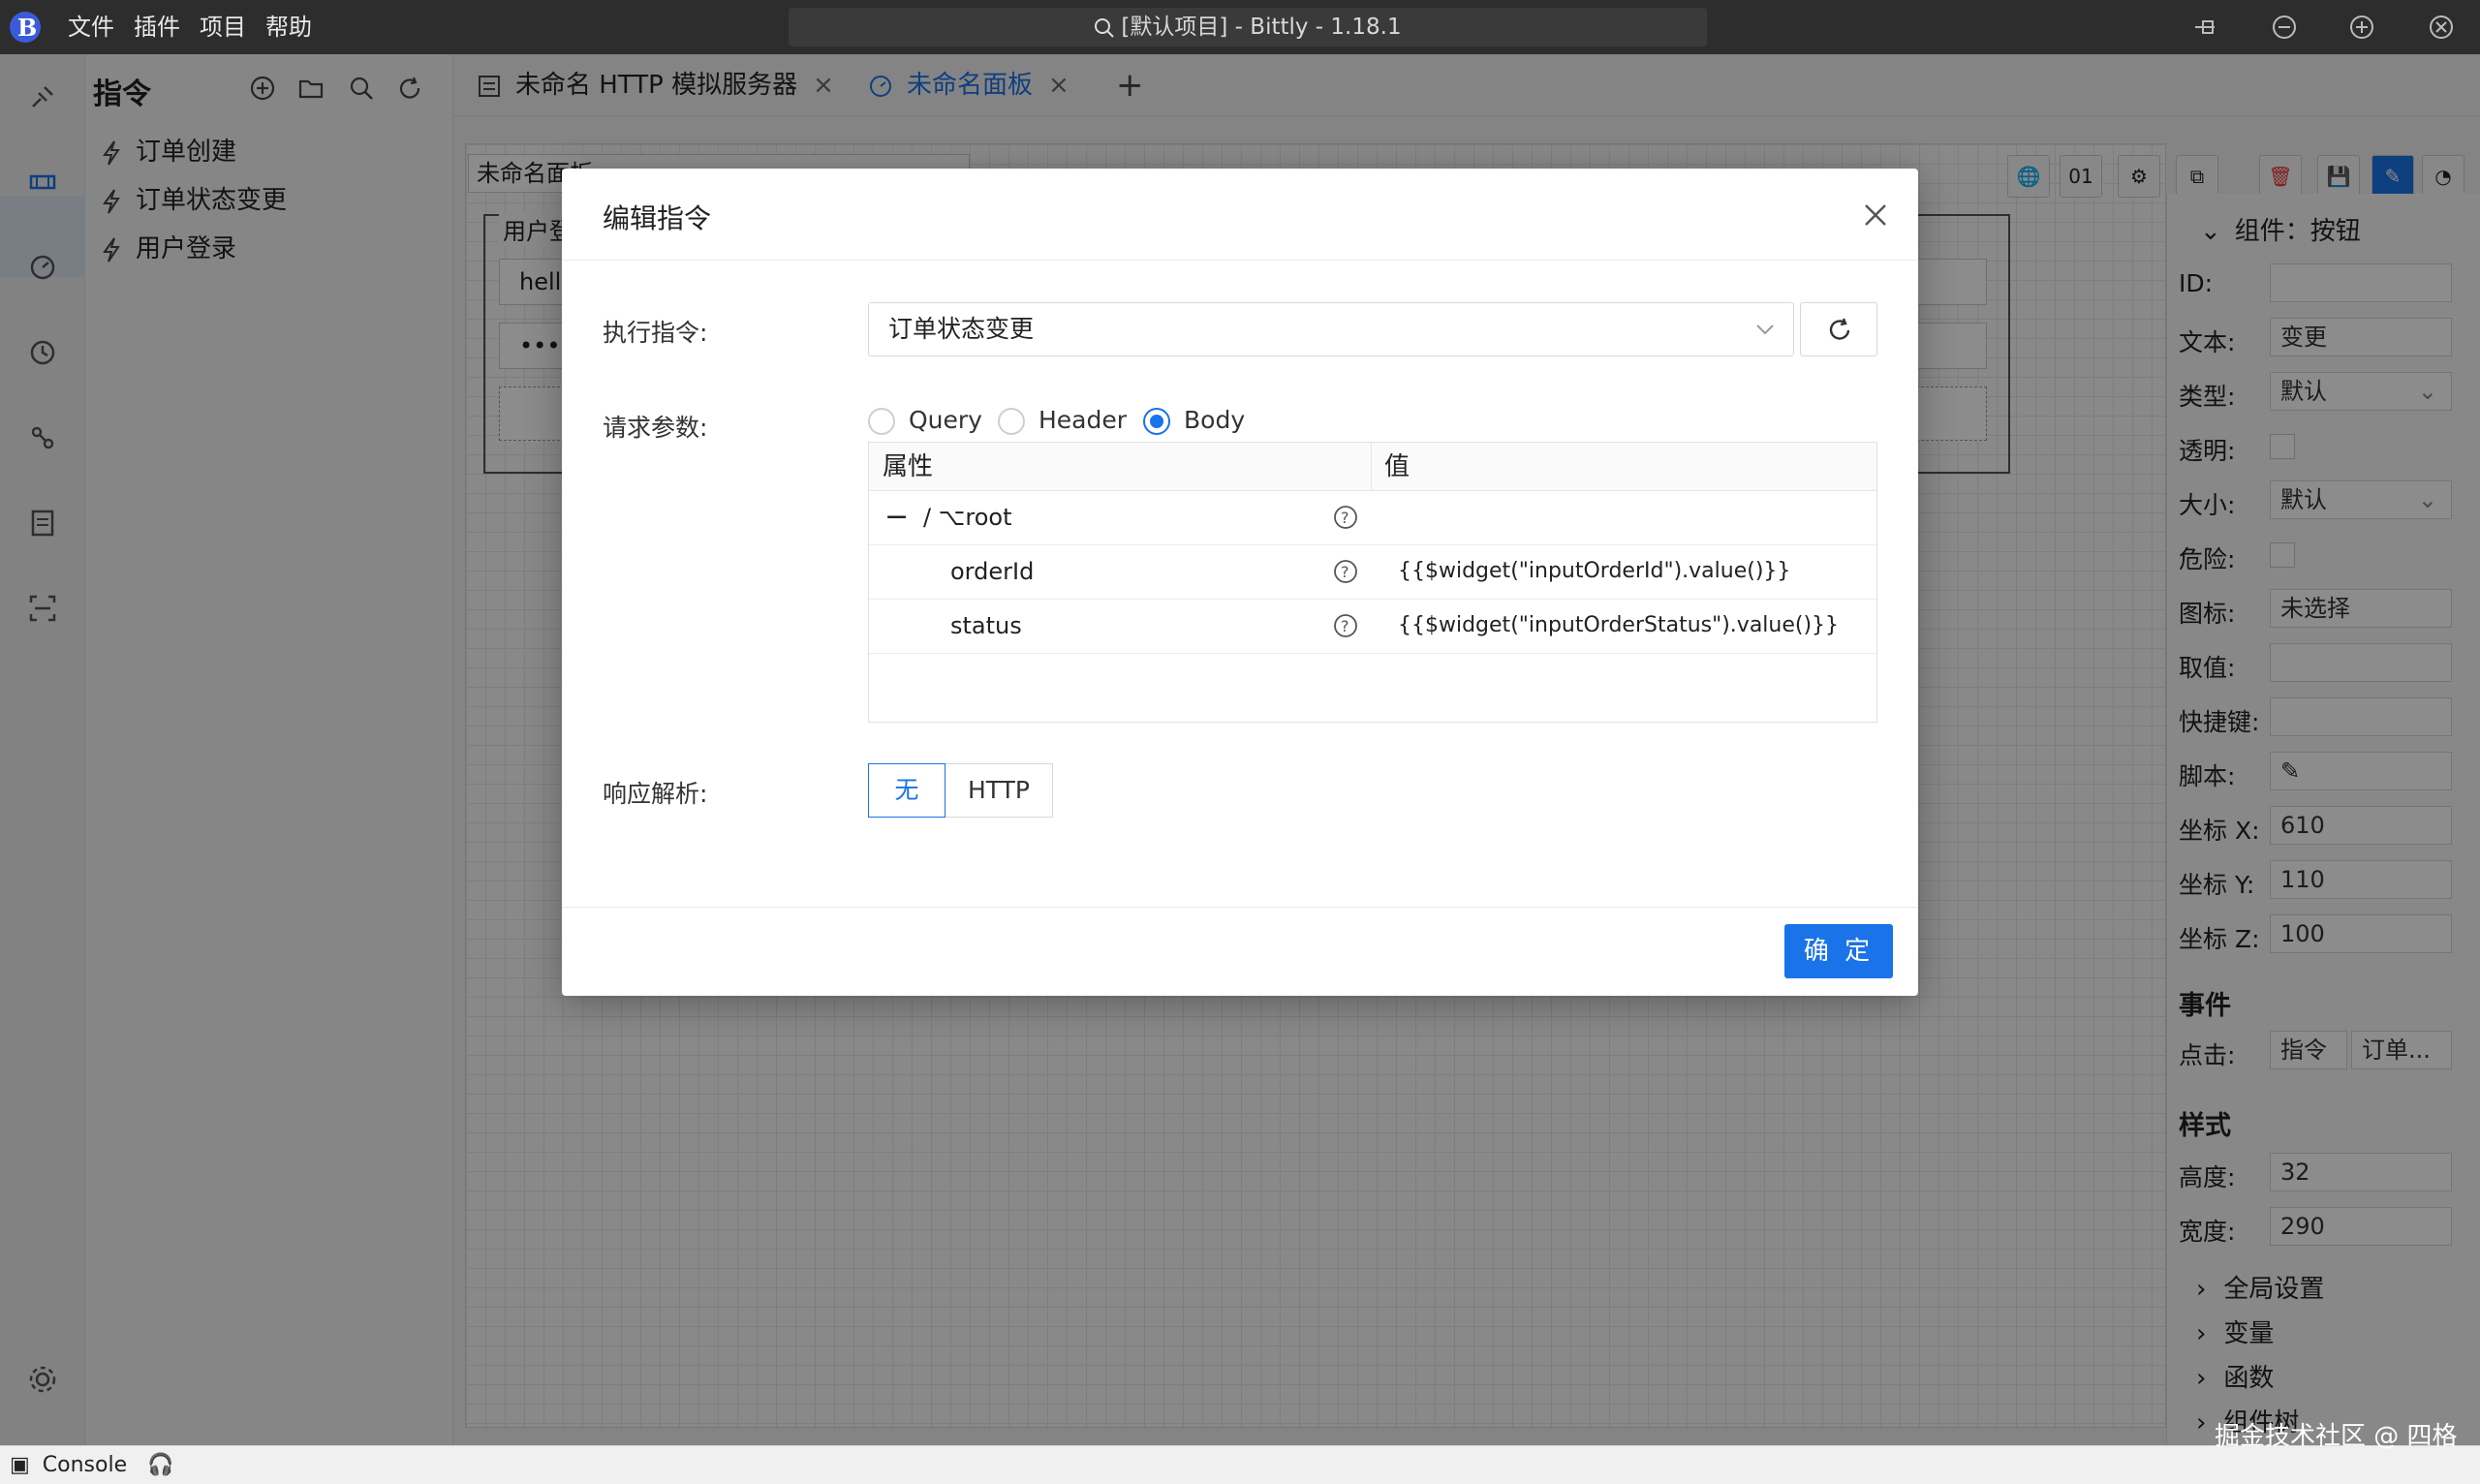  What do you see at coordinates (896, 517) in the screenshot?
I see `collapse-icon: −` at bounding box center [896, 517].